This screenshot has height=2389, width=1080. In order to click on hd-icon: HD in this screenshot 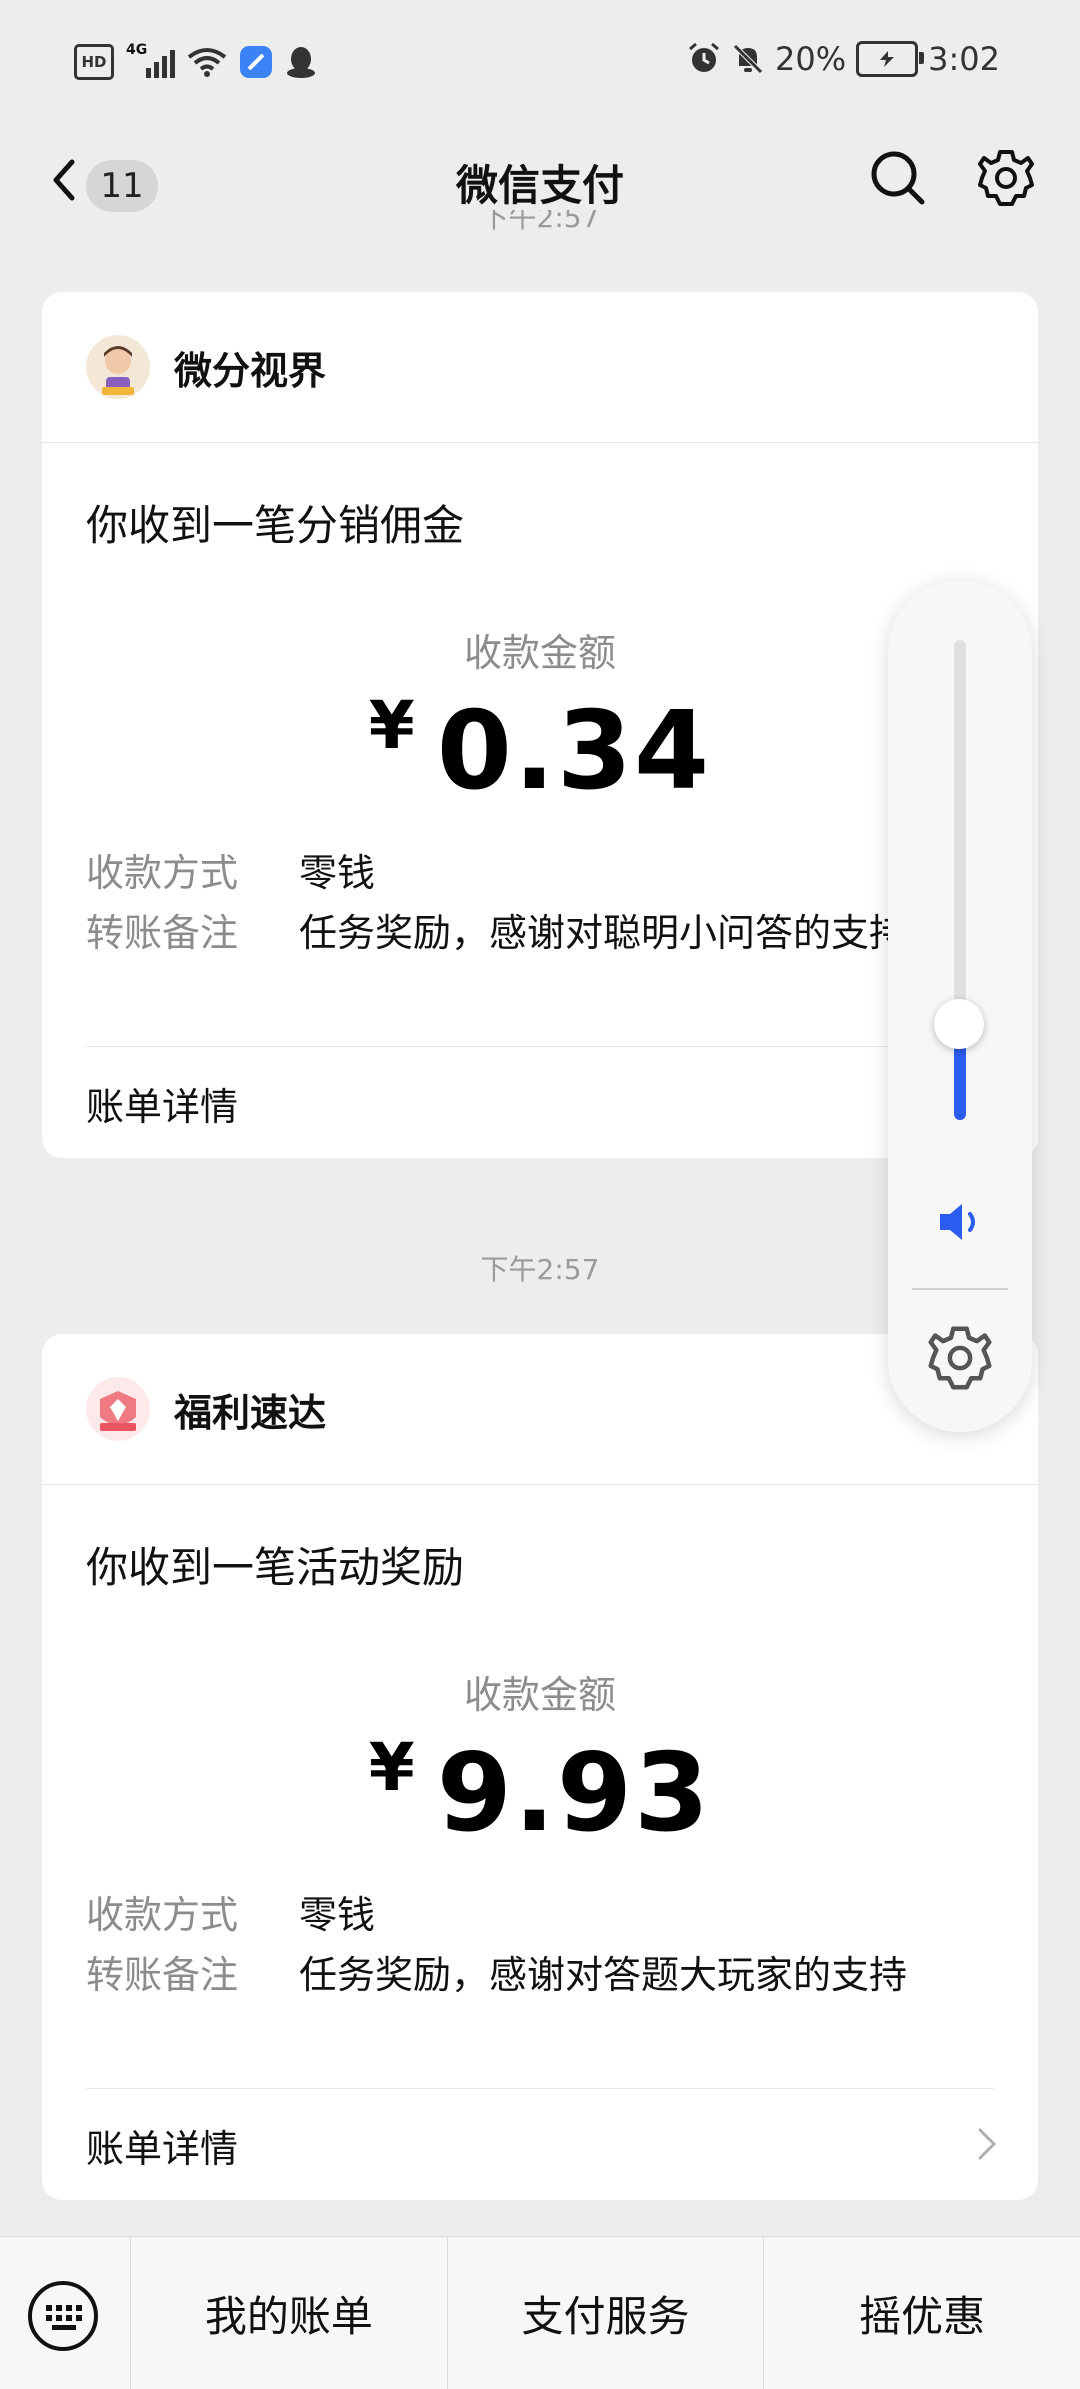, I will do `click(94, 62)`.